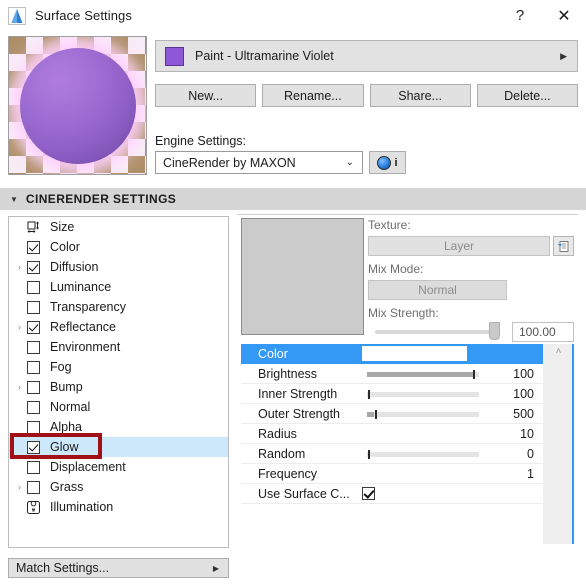 This screenshot has height=584, width=586. Describe the element at coordinates (61, 367) in the screenshot. I see `tree-item-label: Fog` at that location.